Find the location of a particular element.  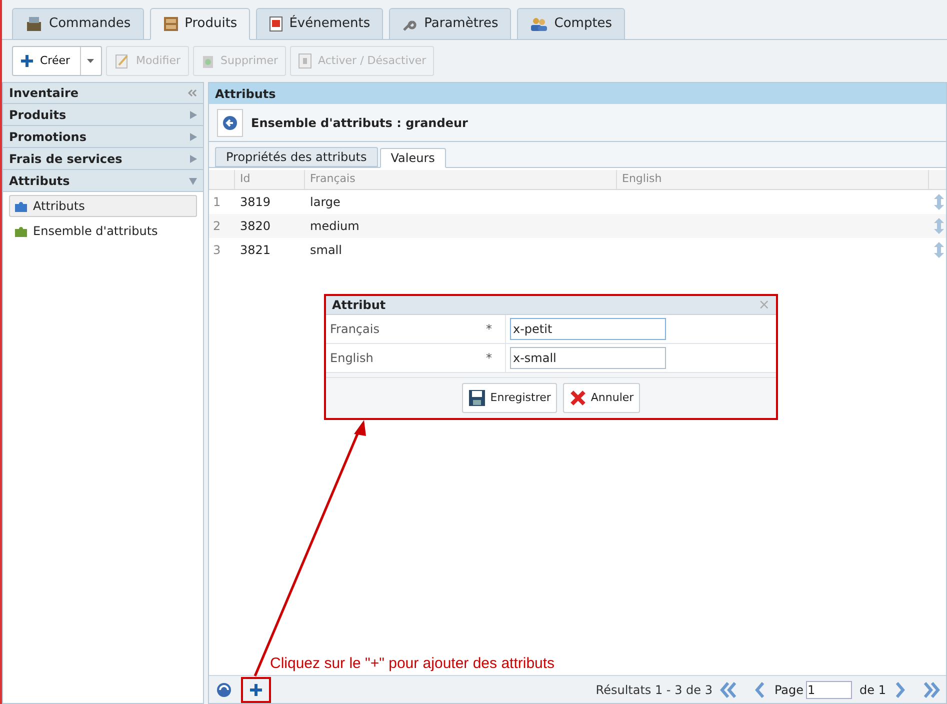

text-field: x-petit is located at coordinates (588, 329).